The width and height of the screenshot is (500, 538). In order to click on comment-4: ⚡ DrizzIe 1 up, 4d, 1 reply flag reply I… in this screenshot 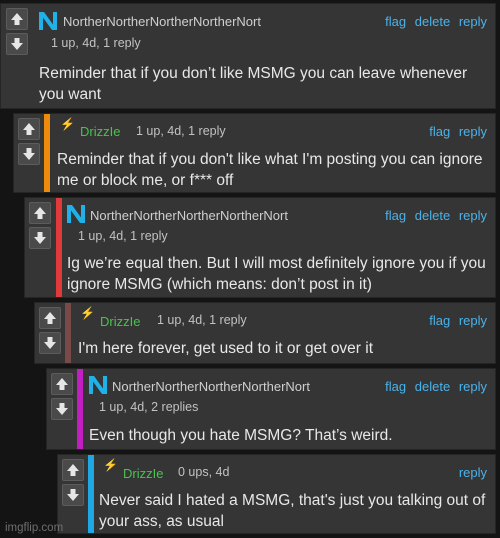, I will do `click(265, 333)`.